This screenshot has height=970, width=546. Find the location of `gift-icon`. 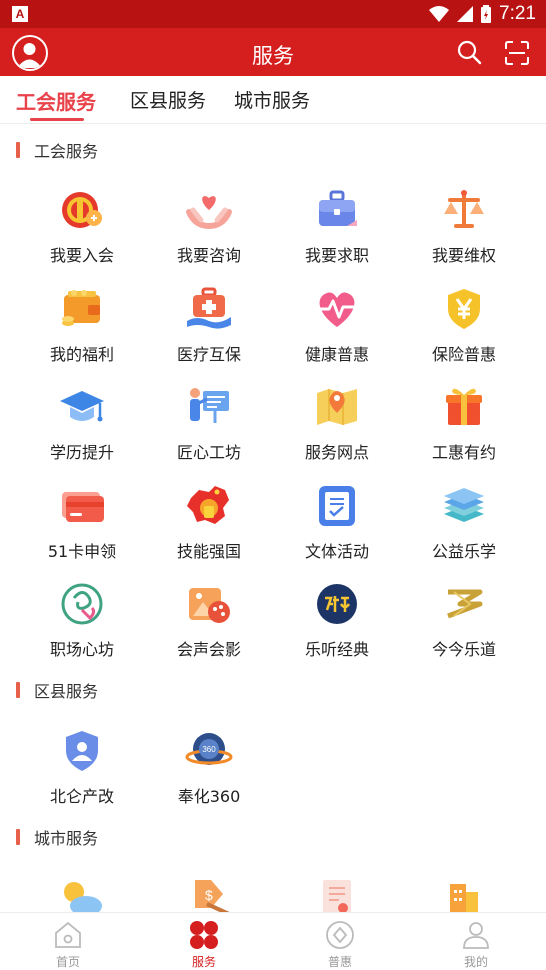

gift-icon is located at coordinates (464, 406).